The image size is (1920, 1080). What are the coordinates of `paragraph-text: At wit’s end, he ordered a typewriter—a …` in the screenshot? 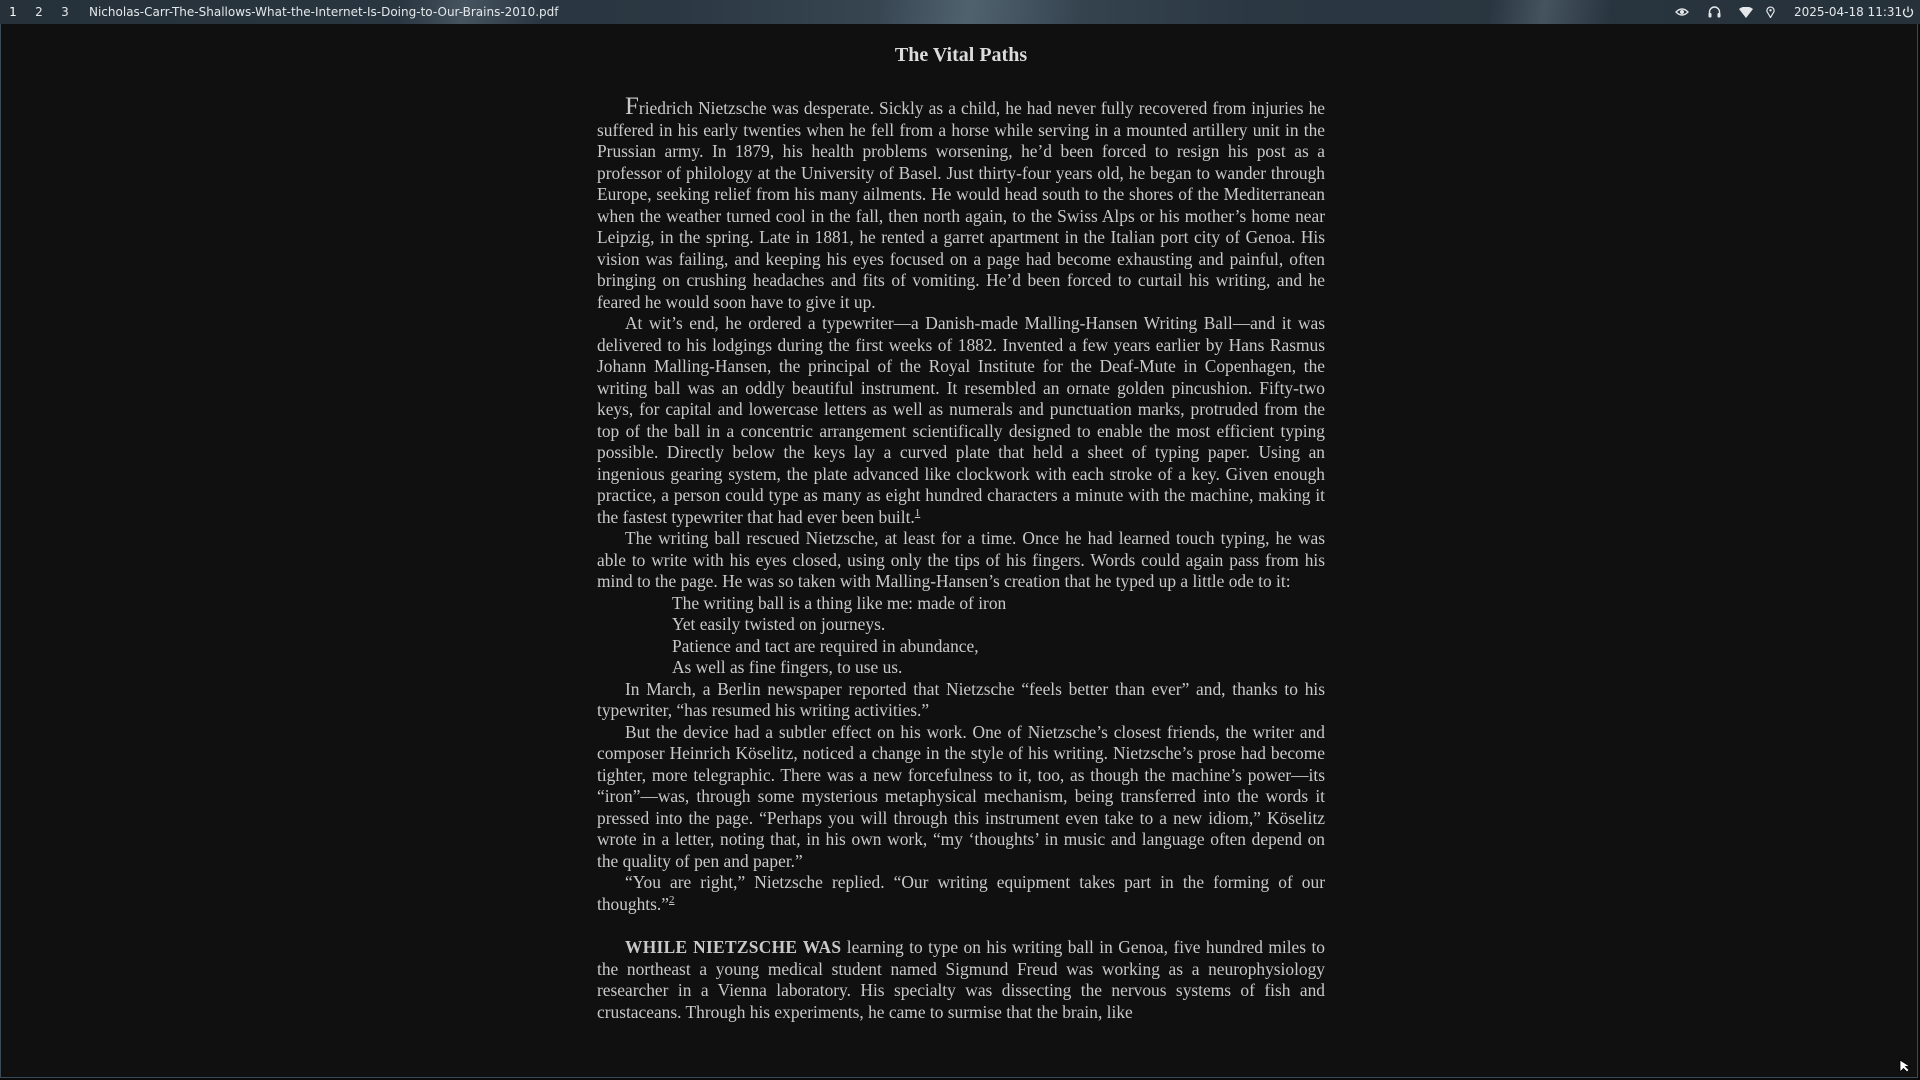 It's located at (961, 420).